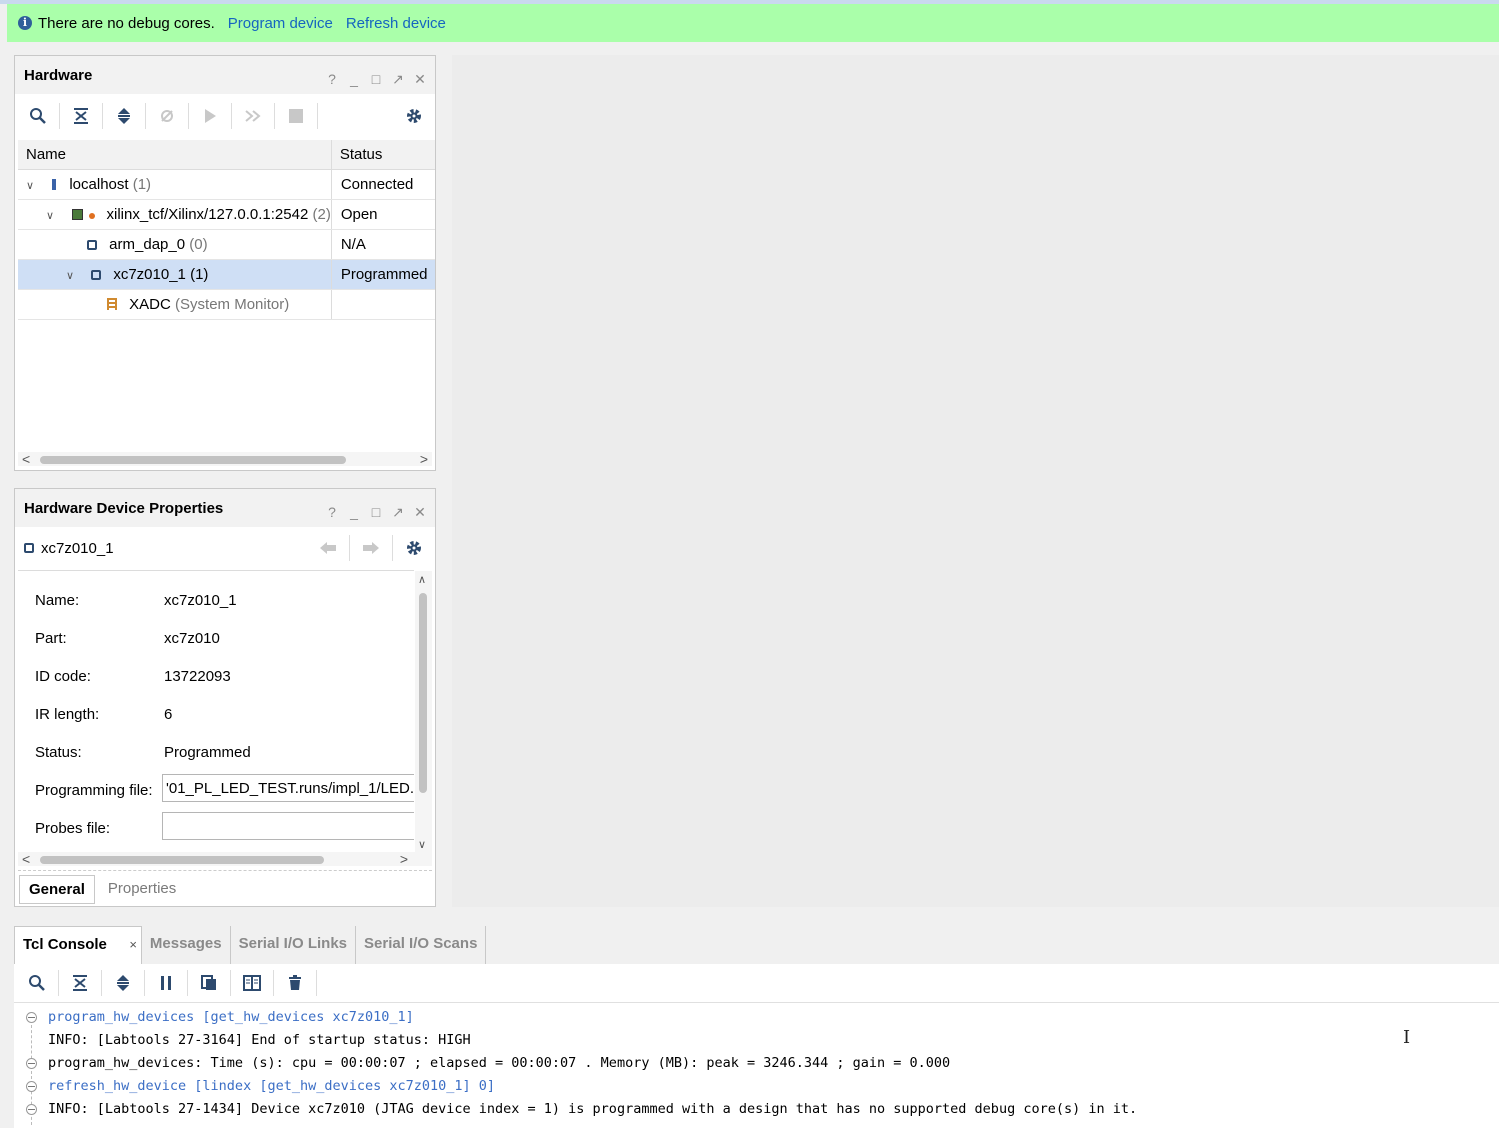  What do you see at coordinates (210, 116) in the screenshot?
I see `run-trigger-icon` at bounding box center [210, 116].